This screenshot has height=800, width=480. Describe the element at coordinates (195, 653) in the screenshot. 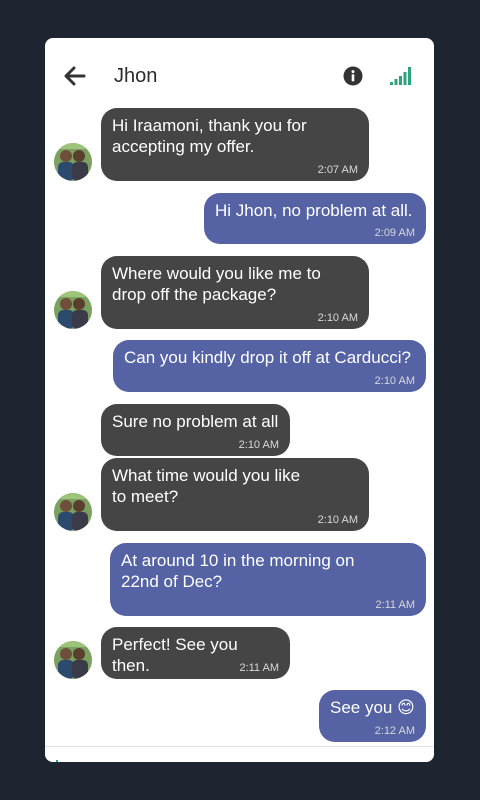

I see `message-bubble-incoming: Perfect! See you then. 2:11 AM` at that location.